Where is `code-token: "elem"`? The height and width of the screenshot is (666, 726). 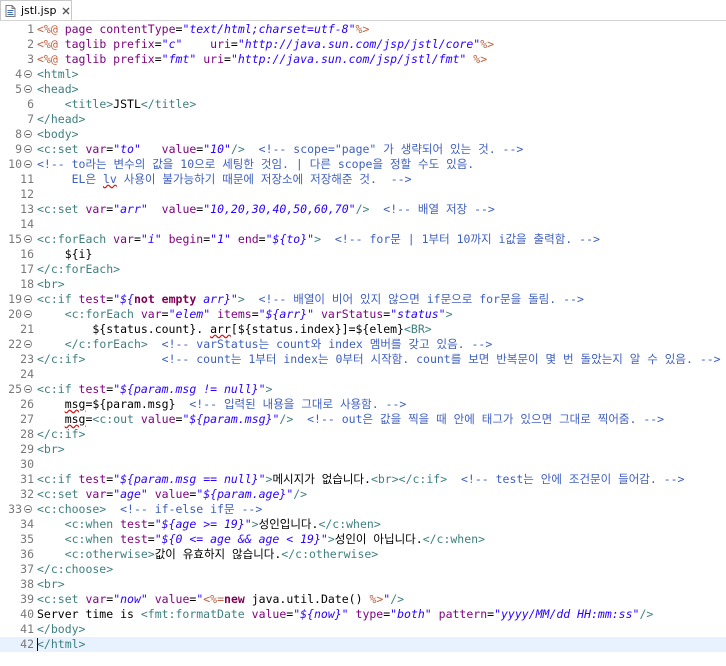
code-token: "elem" is located at coordinates (189, 314).